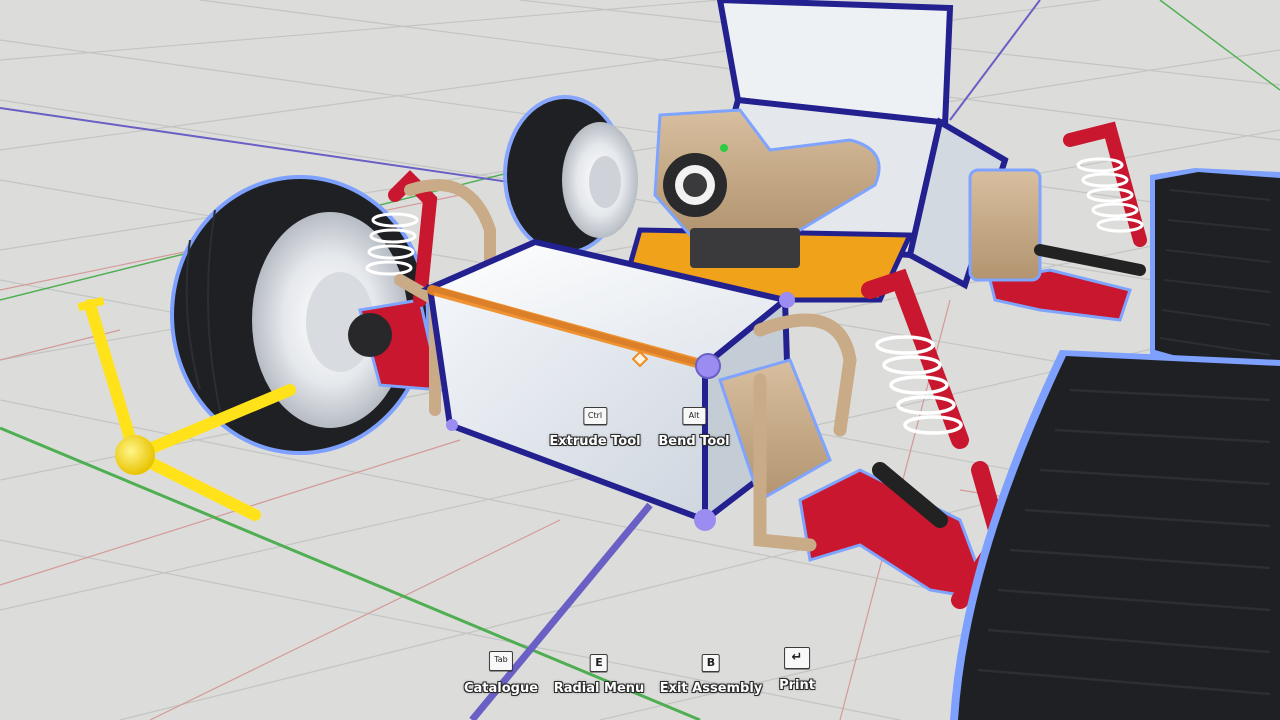 This screenshot has height=720, width=1280. Describe the element at coordinates (797, 685) in the screenshot. I see `print-label: Print` at that location.